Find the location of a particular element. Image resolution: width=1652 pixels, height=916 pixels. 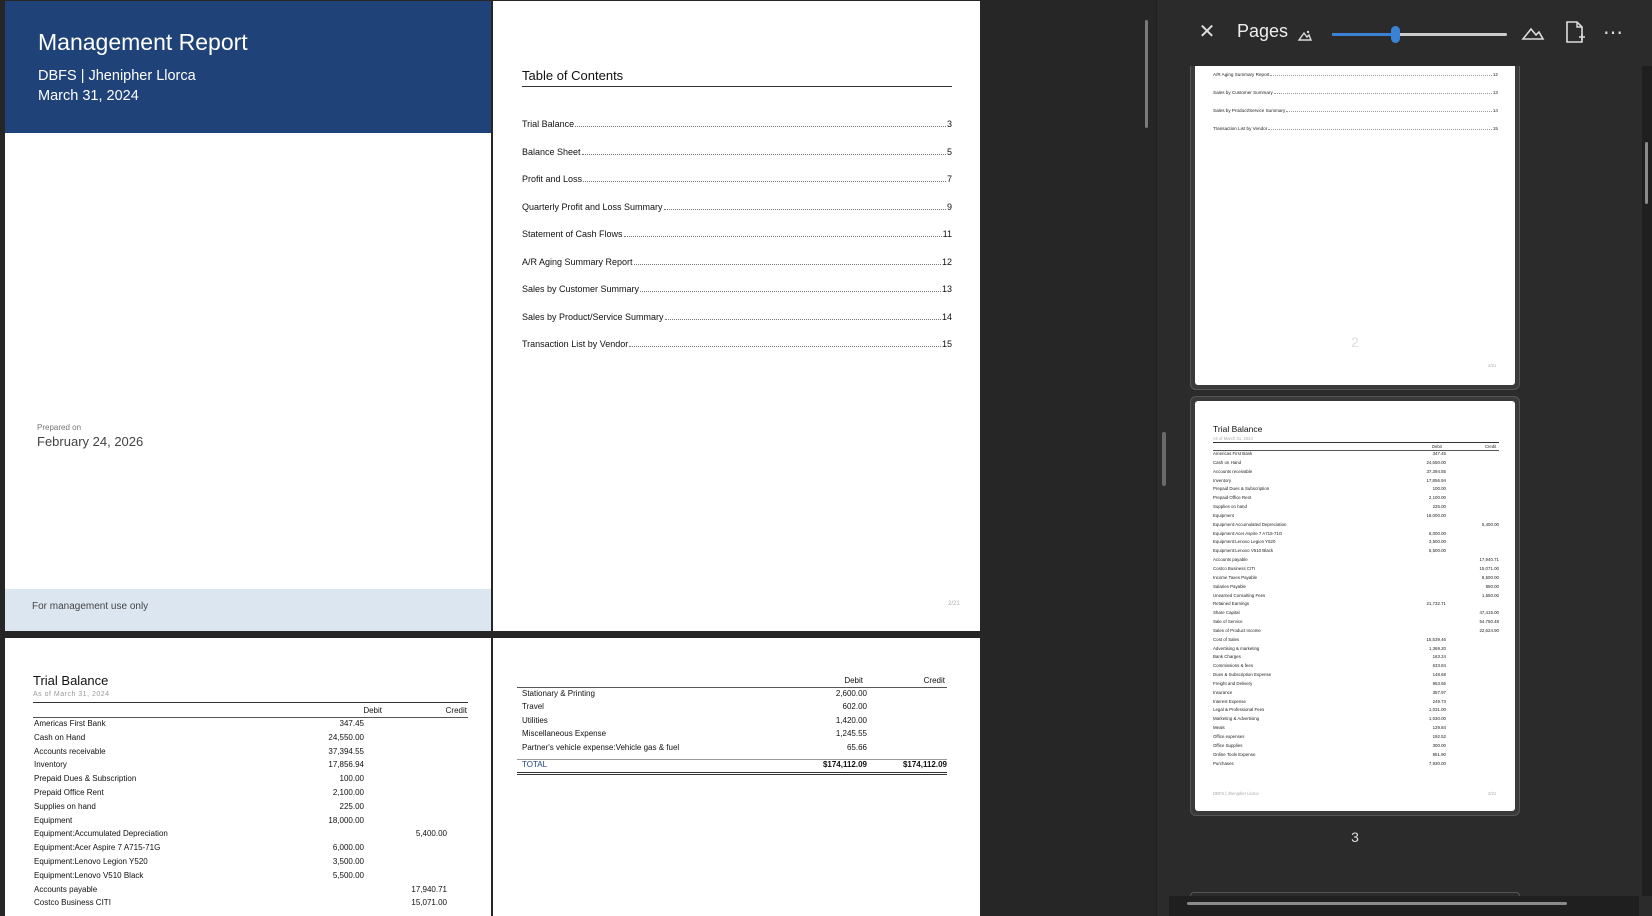

toc-title: Table of Contents is located at coordinates (737, 77).